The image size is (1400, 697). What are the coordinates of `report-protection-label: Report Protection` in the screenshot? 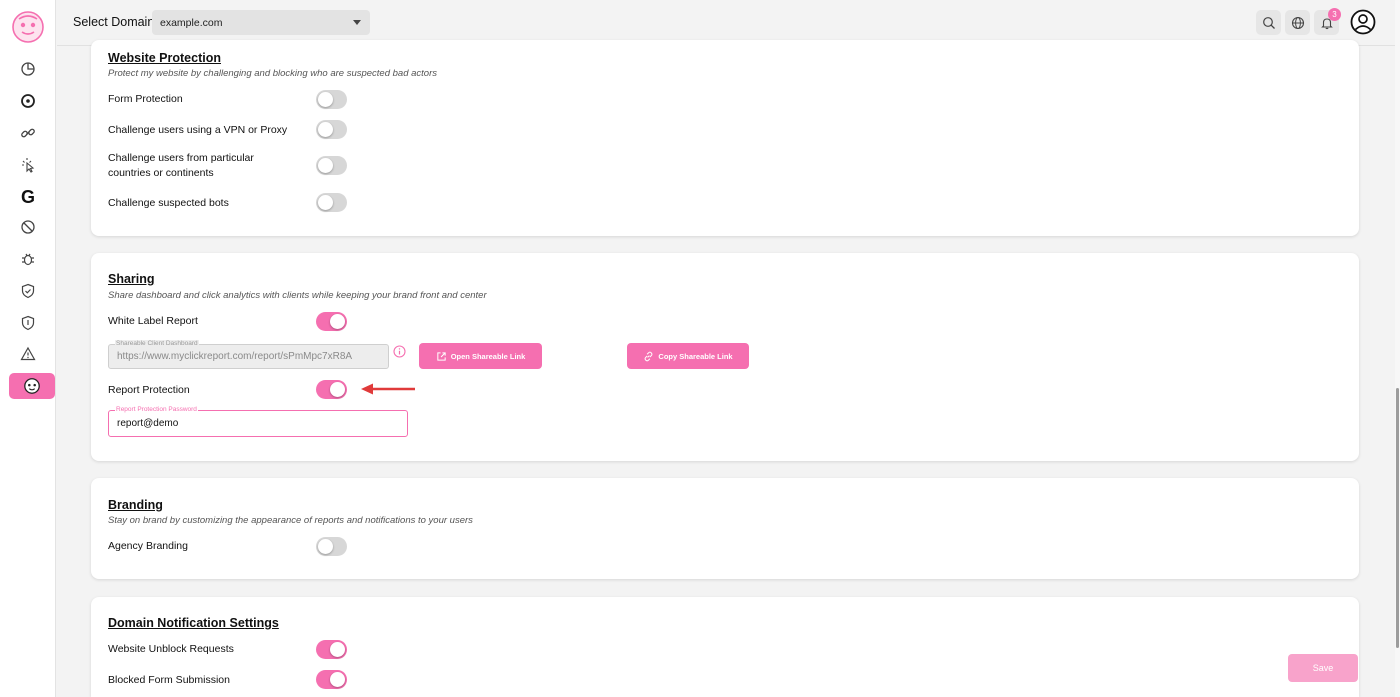 It's located at (149, 390).